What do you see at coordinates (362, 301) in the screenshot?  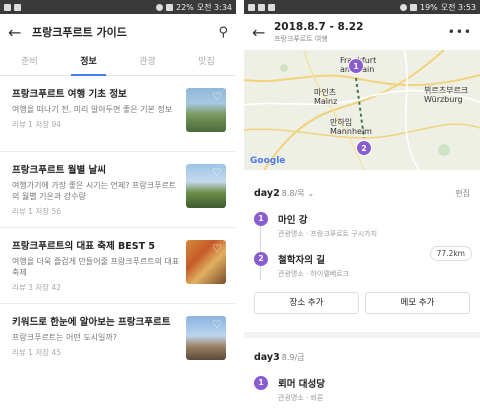 I see `action-buttons: 장소 추가 메모 추가` at bounding box center [362, 301].